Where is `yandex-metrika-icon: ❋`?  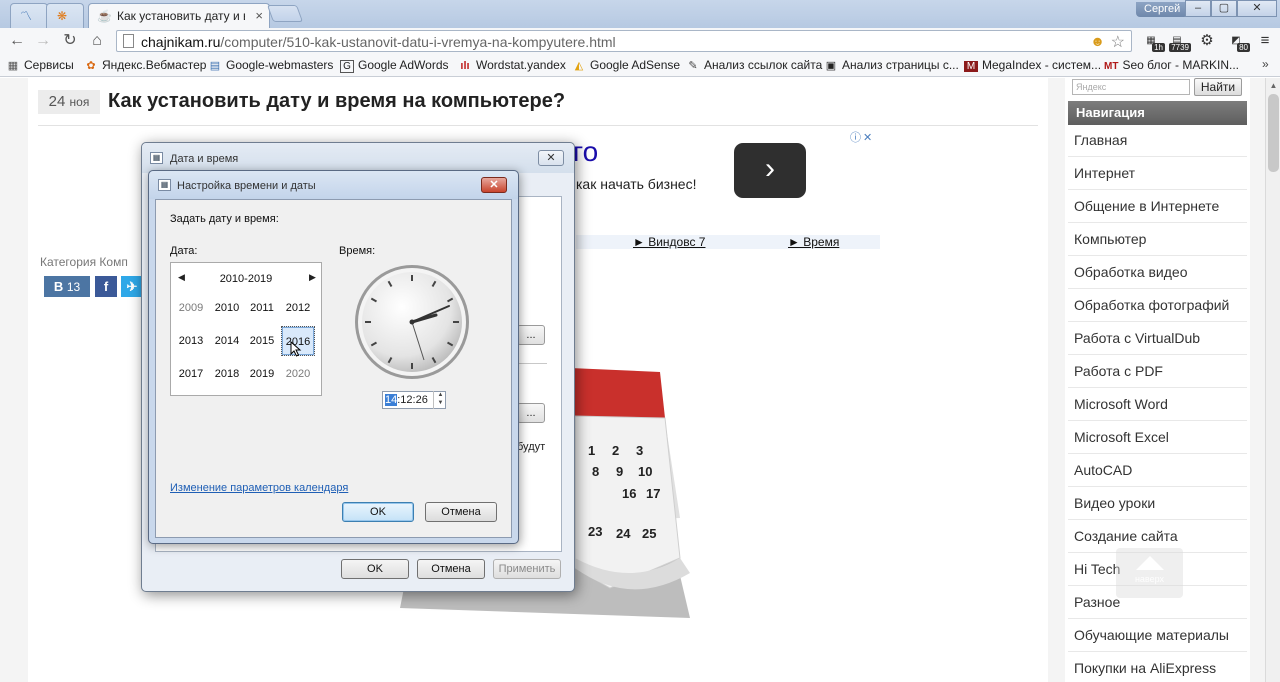
yandex-metrika-icon: ❋ is located at coordinates (62, 16).